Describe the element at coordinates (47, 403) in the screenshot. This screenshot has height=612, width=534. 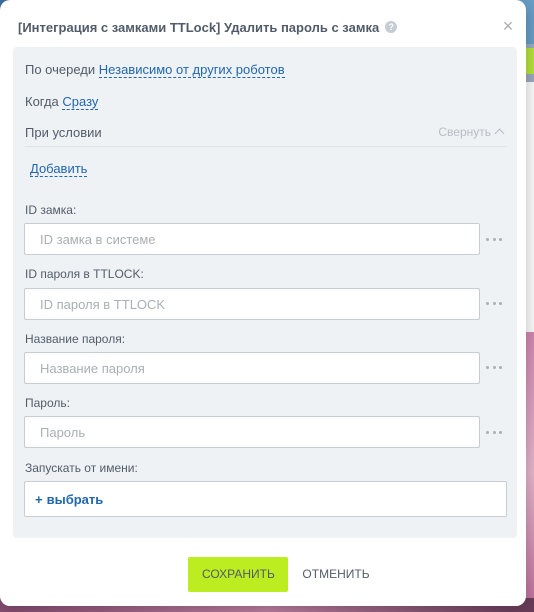
I see `password-label: Пароль:` at that location.